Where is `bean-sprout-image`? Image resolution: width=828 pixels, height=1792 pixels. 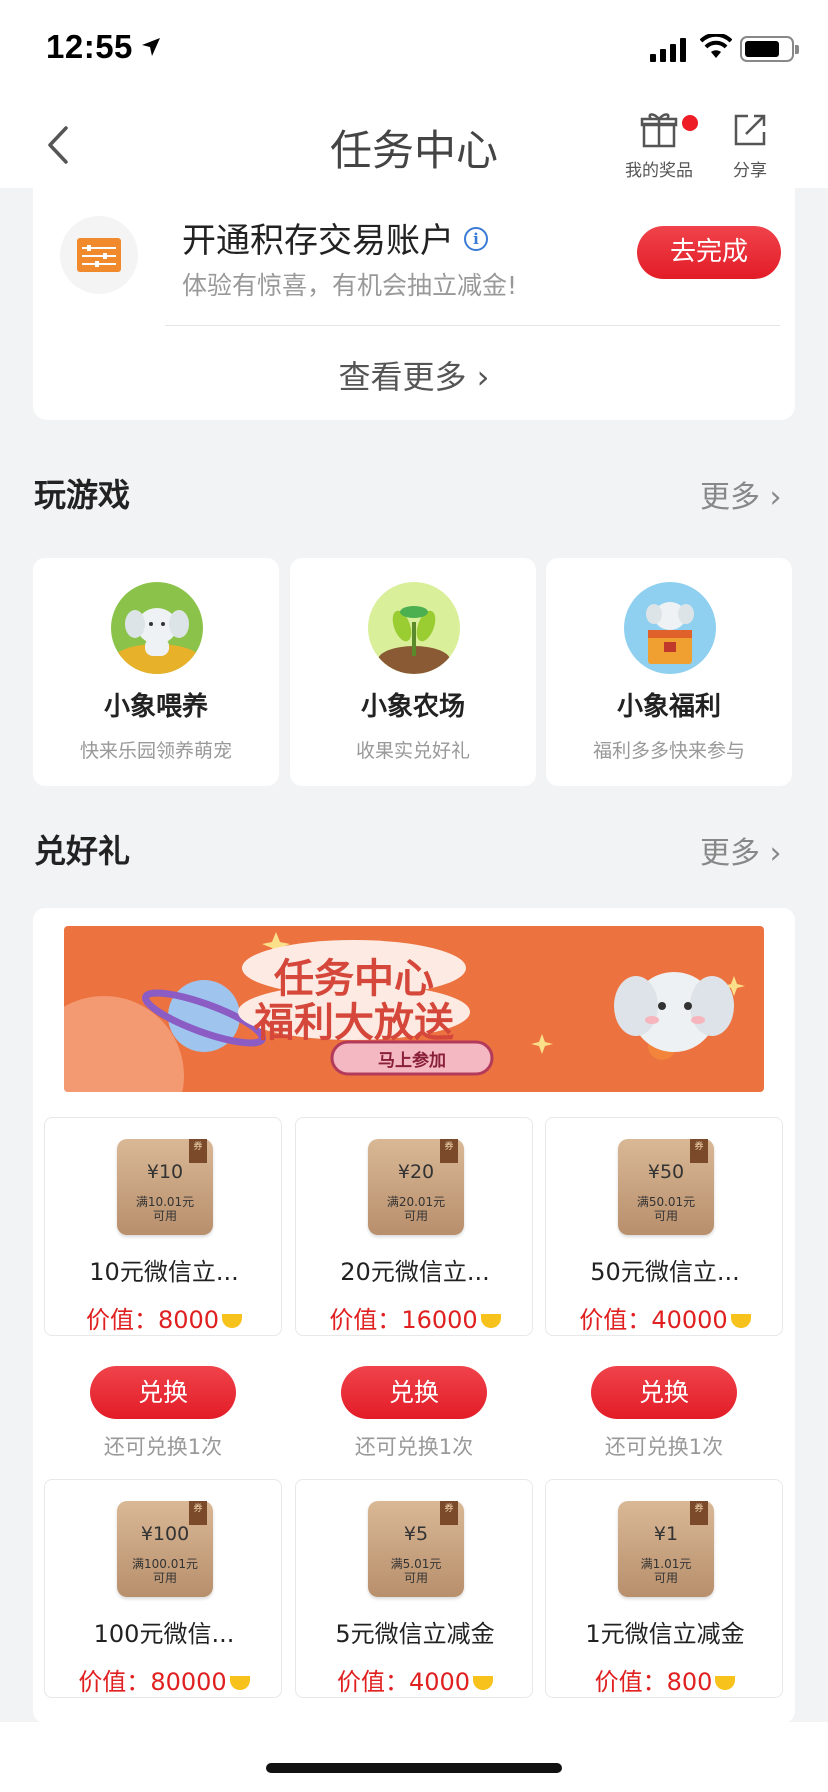 bean-sprout-image is located at coordinates (414, 628).